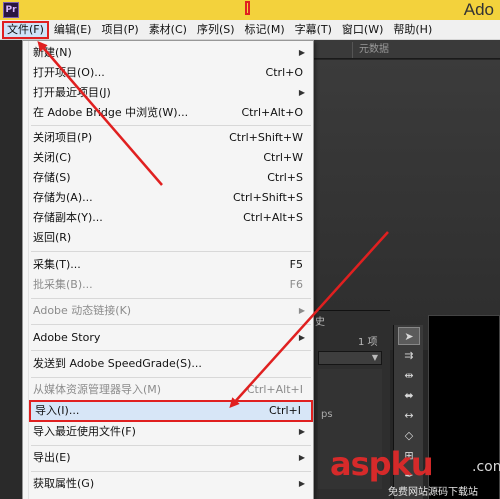 The width and height of the screenshot is (500, 499). I want to click on ripple-edit-tool-icon: ⇹, so click(409, 376).